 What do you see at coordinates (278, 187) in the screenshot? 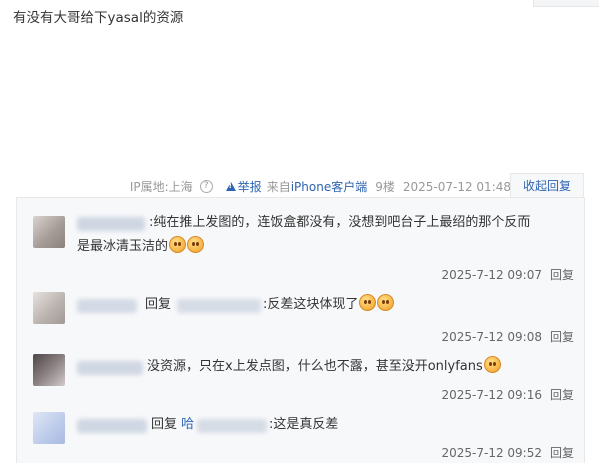
I see `client-prefix: 来自` at bounding box center [278, 187].